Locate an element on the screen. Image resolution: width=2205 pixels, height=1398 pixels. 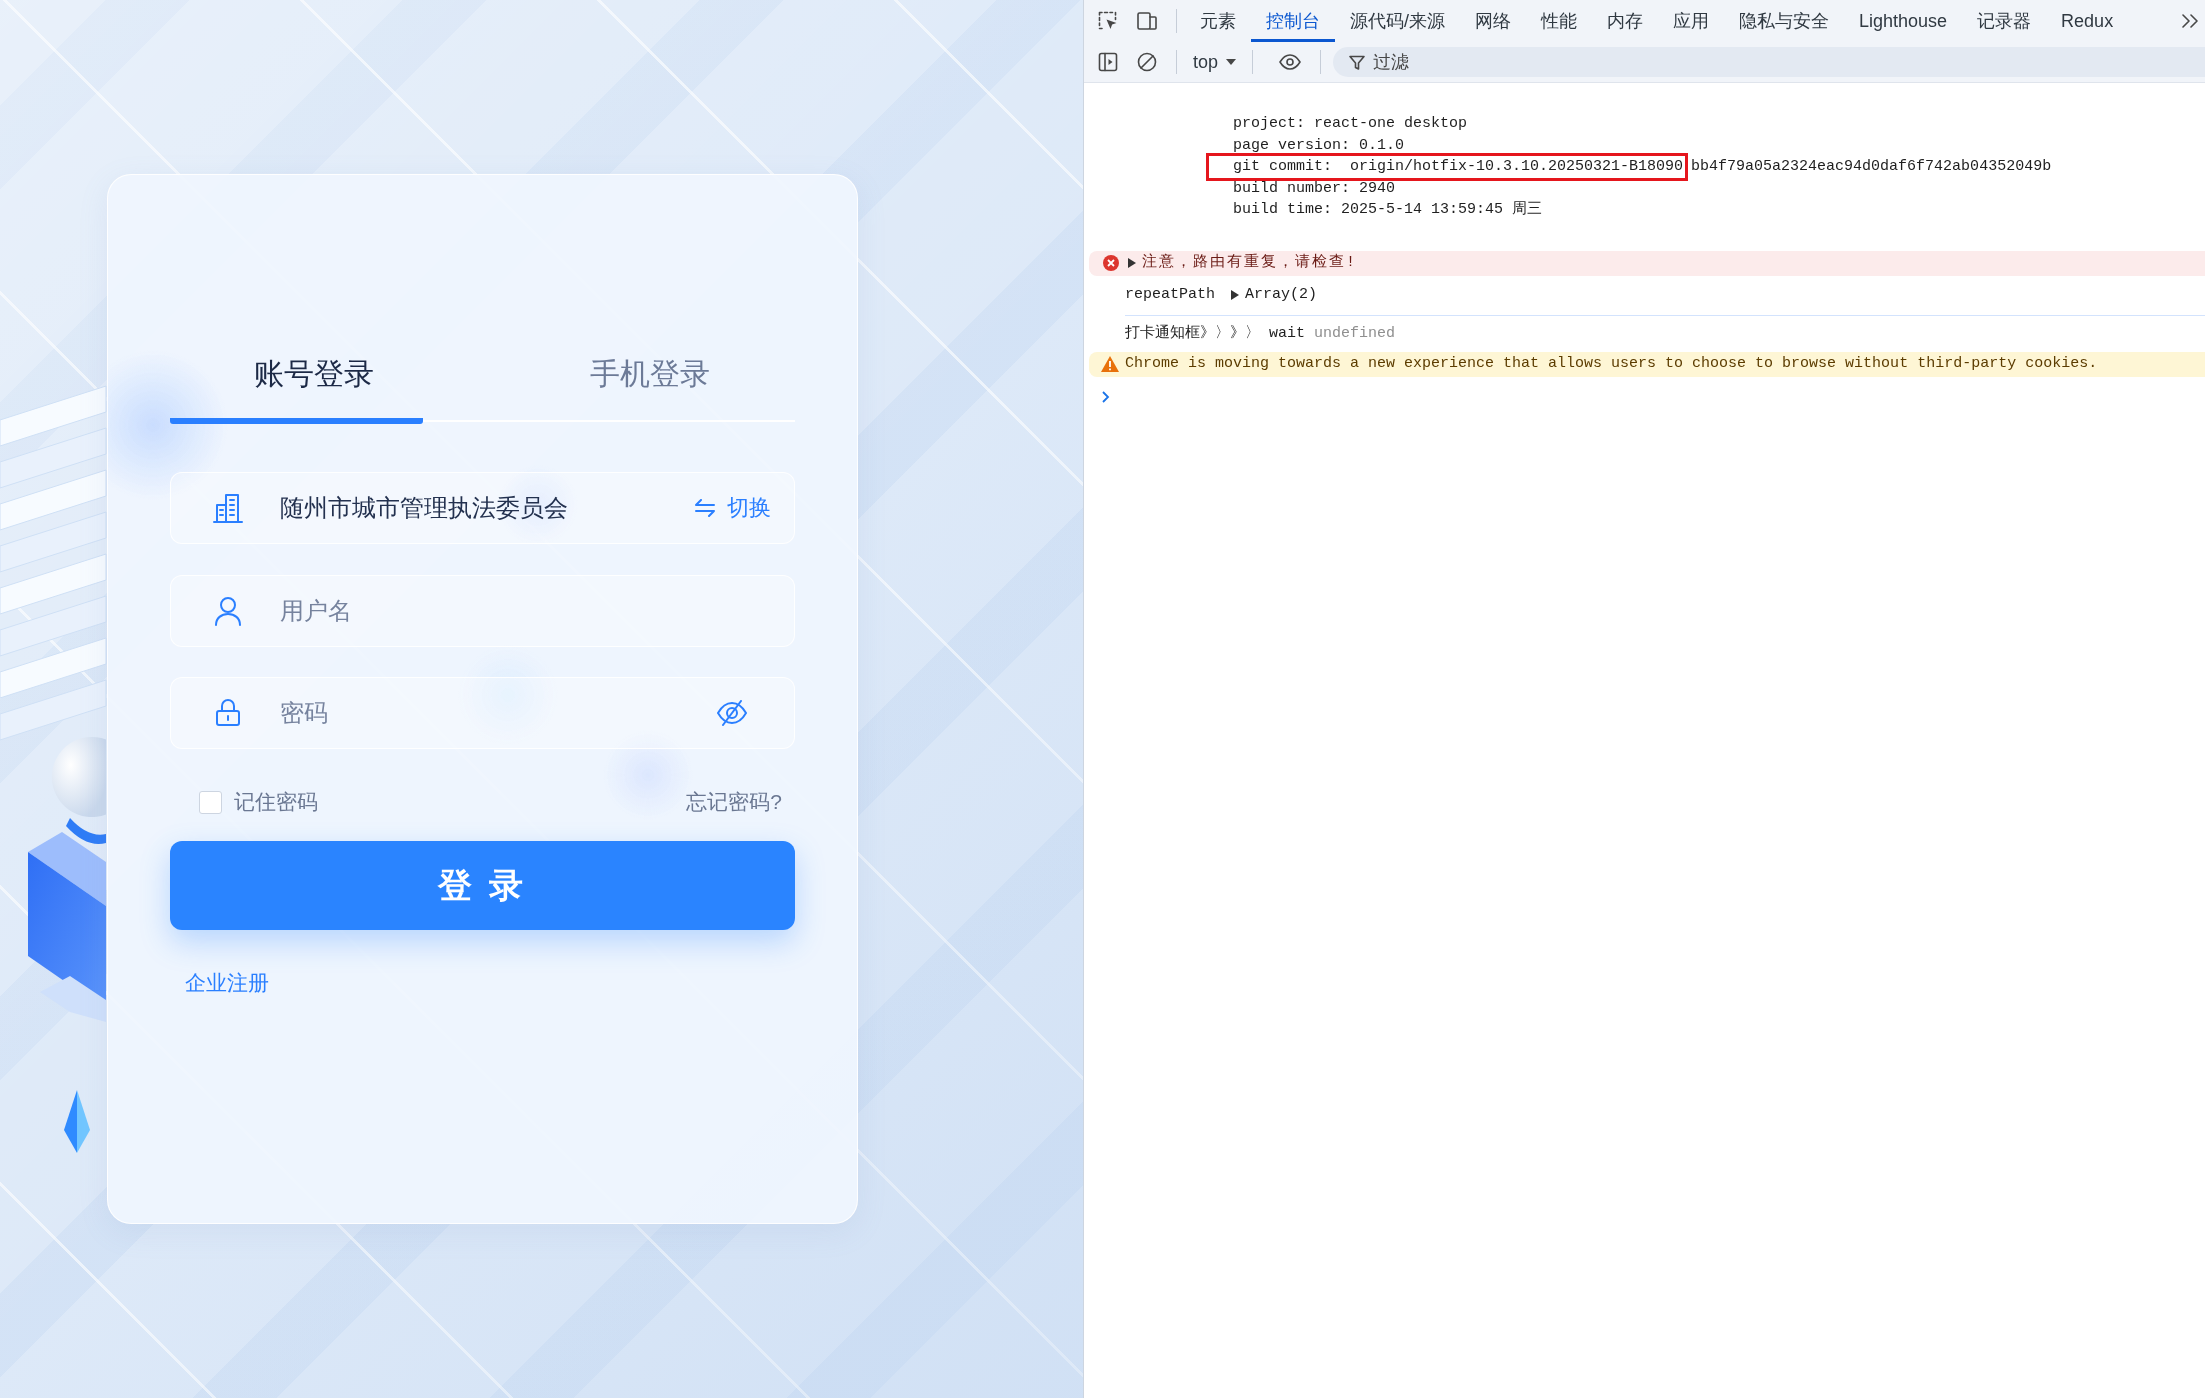
filter-input: 过滤 is located at coordinates (1789, 62).